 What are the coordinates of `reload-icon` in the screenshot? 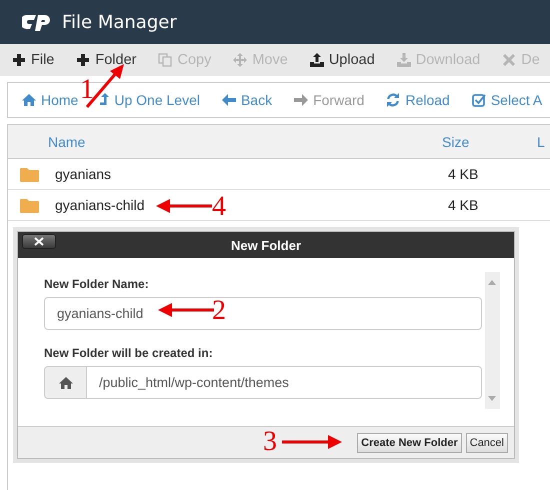 It's located at (393, 100).